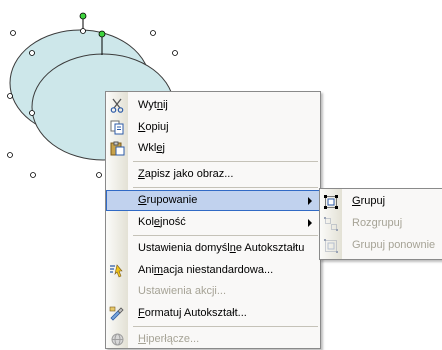 The height and width of the screenshot is (350, 442). I want to click on grouping-submenu: Grupuj Rozgrupuj Grupuj ponownie, so click(380, 224).